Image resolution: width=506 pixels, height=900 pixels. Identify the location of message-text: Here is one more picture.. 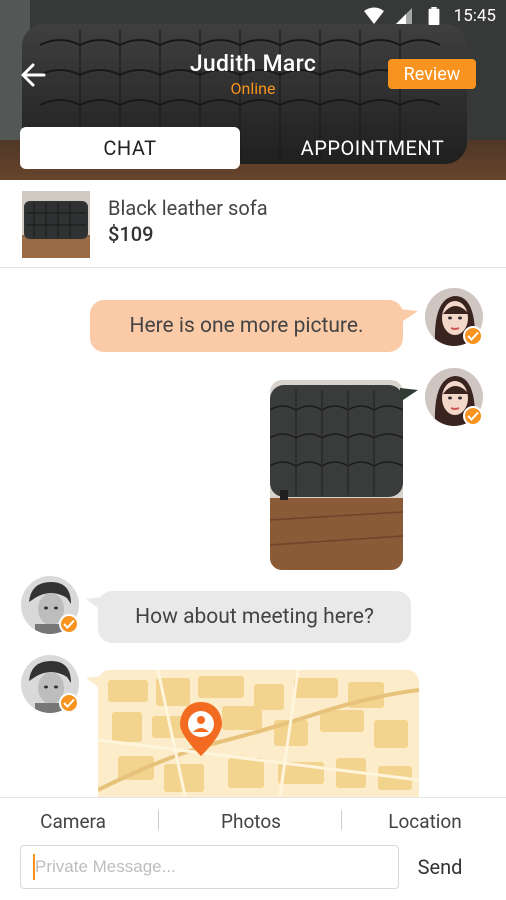
(246, 326).